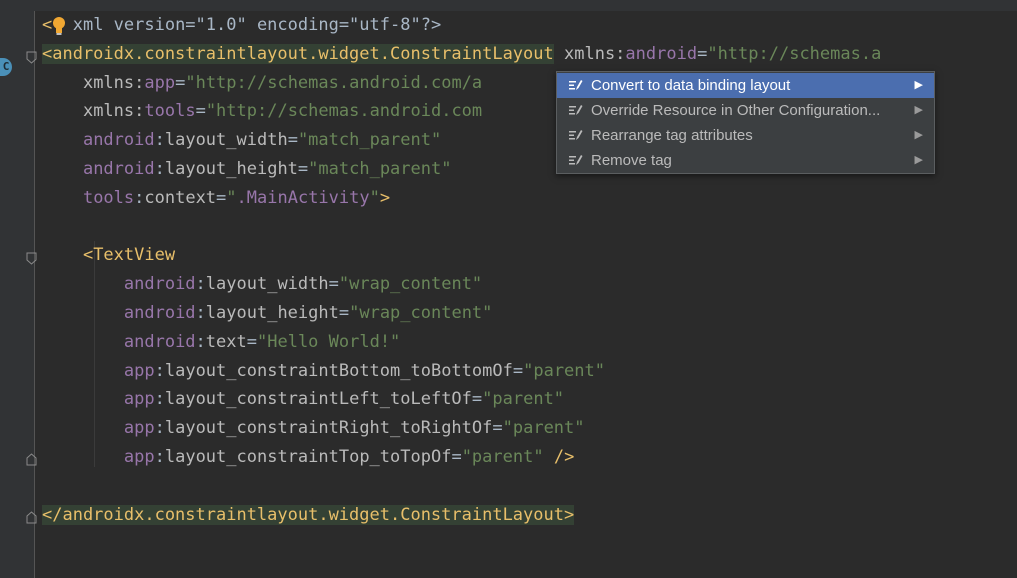  What do you see at coordinates (745, 160) in the screenshot?
I see `intention-menu-item: Remove tag ▶` at bounding box center [745, 160].